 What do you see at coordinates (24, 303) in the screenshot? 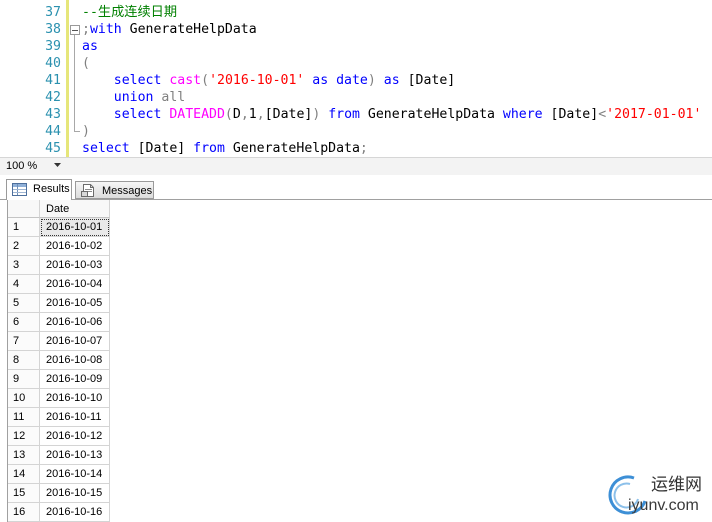
I see `row-number: 5` at bounding box center [24, 303].